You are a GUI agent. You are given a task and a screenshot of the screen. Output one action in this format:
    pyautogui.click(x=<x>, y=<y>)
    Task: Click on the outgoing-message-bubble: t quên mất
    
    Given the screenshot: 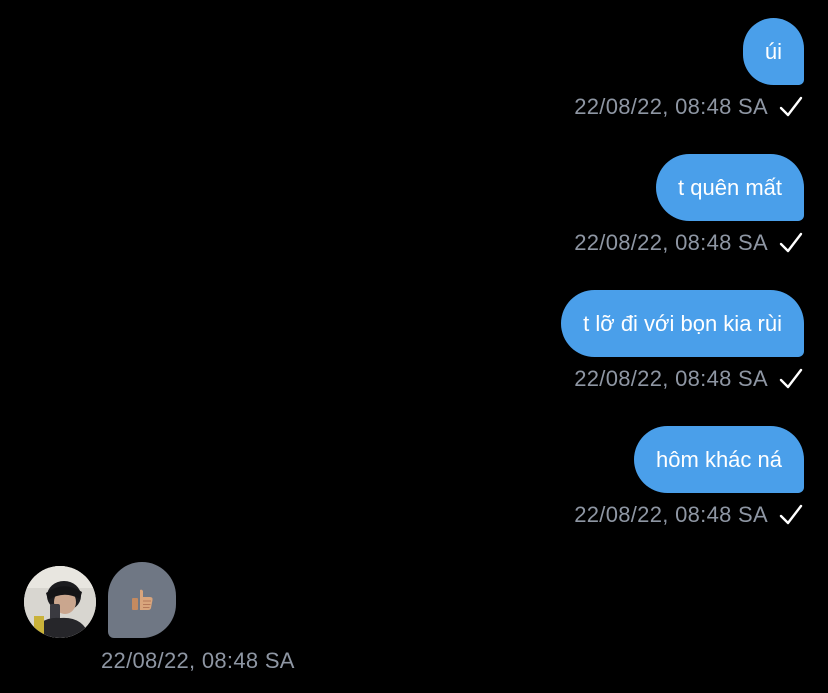 What is the action you would take?
    pyautogui.click(x=730, y=187)
    